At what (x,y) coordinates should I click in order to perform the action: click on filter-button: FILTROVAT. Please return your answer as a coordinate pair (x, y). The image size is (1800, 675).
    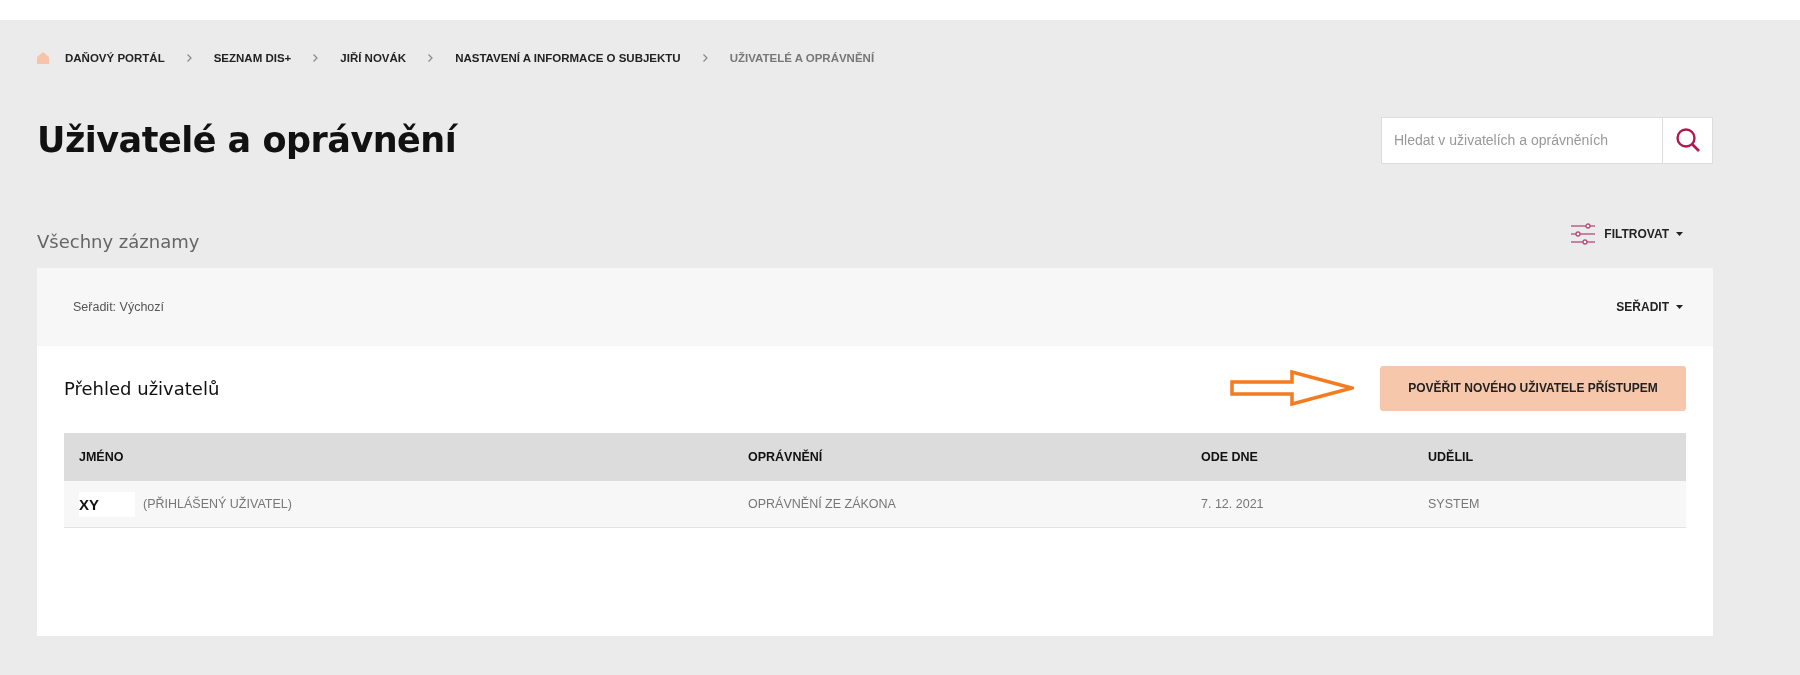
    Looking at the image, I should click on (1627, 234).